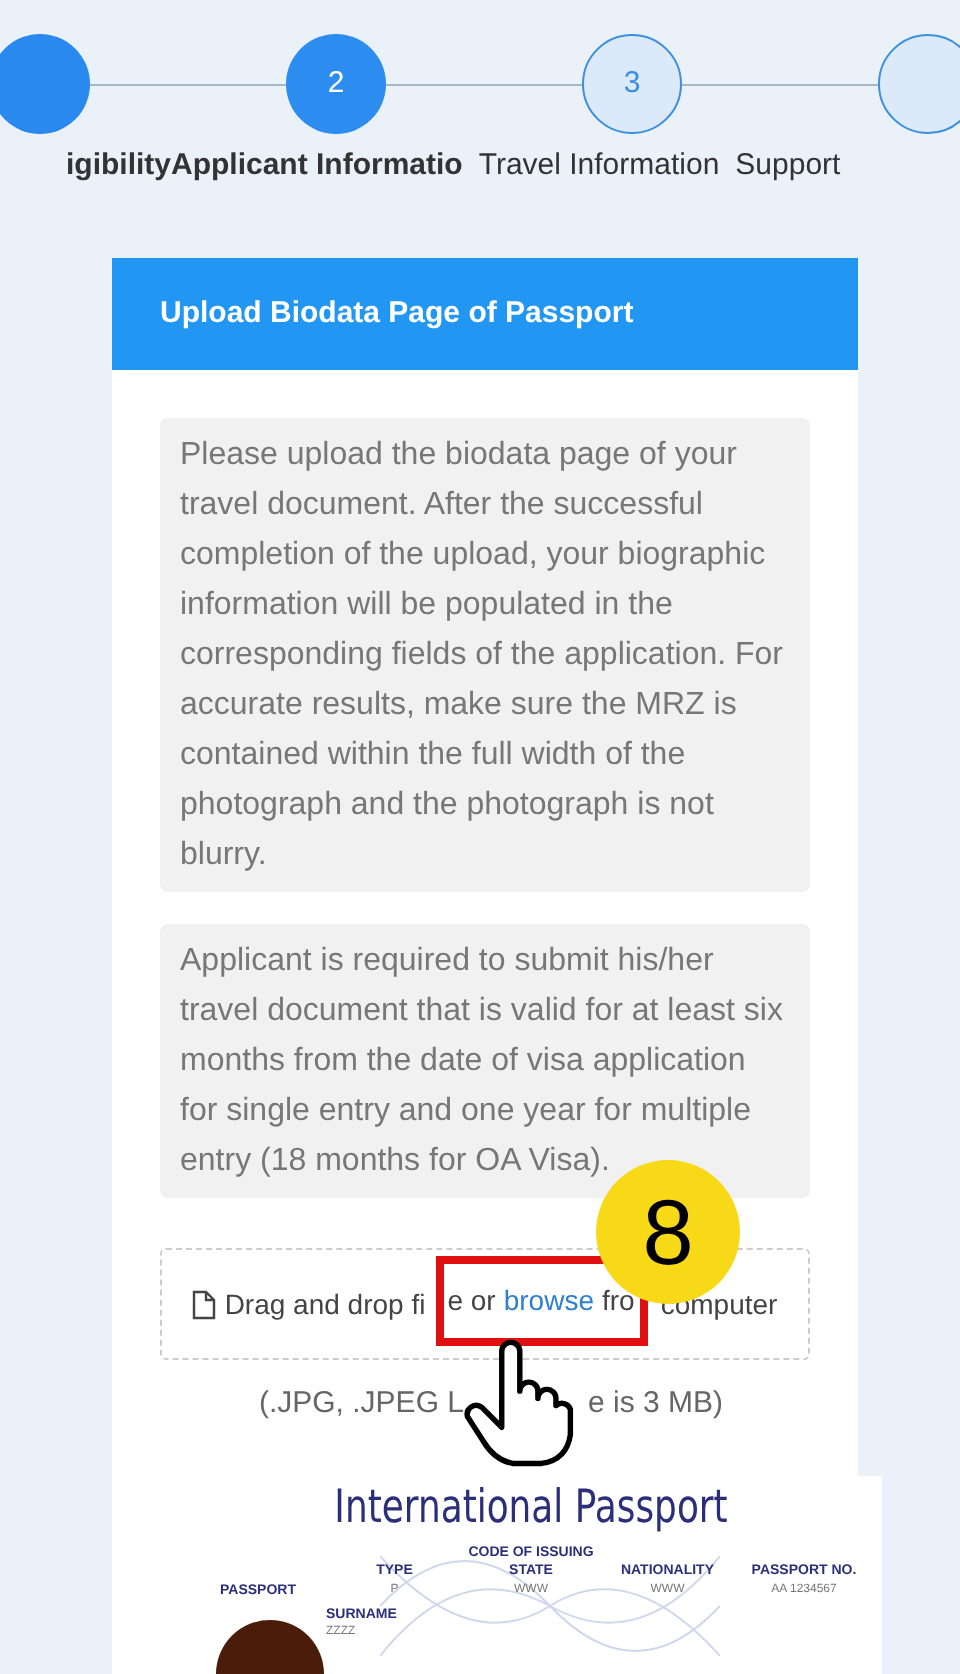 The image size is (960, 1674). I want to click on file-size-note: (.JPG, .JPEG L, so click(360, 1403).